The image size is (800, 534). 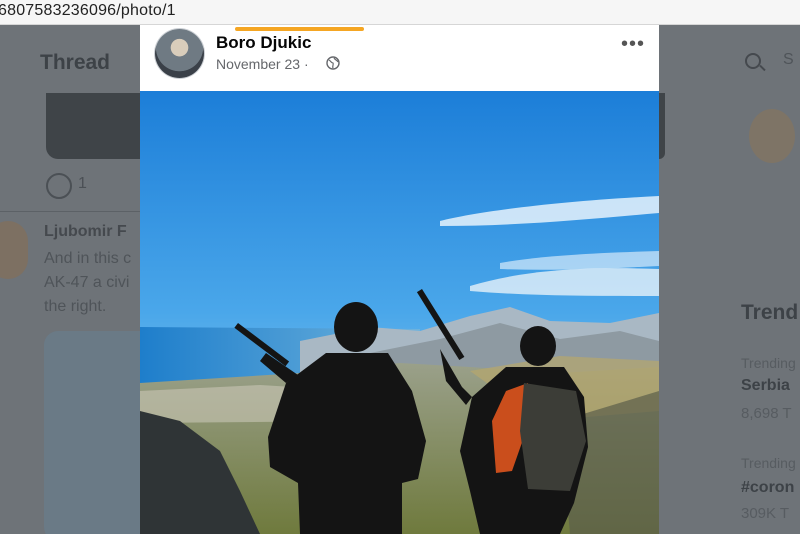 I want to click on sidebar-avatar, so click(x=772, y=136).